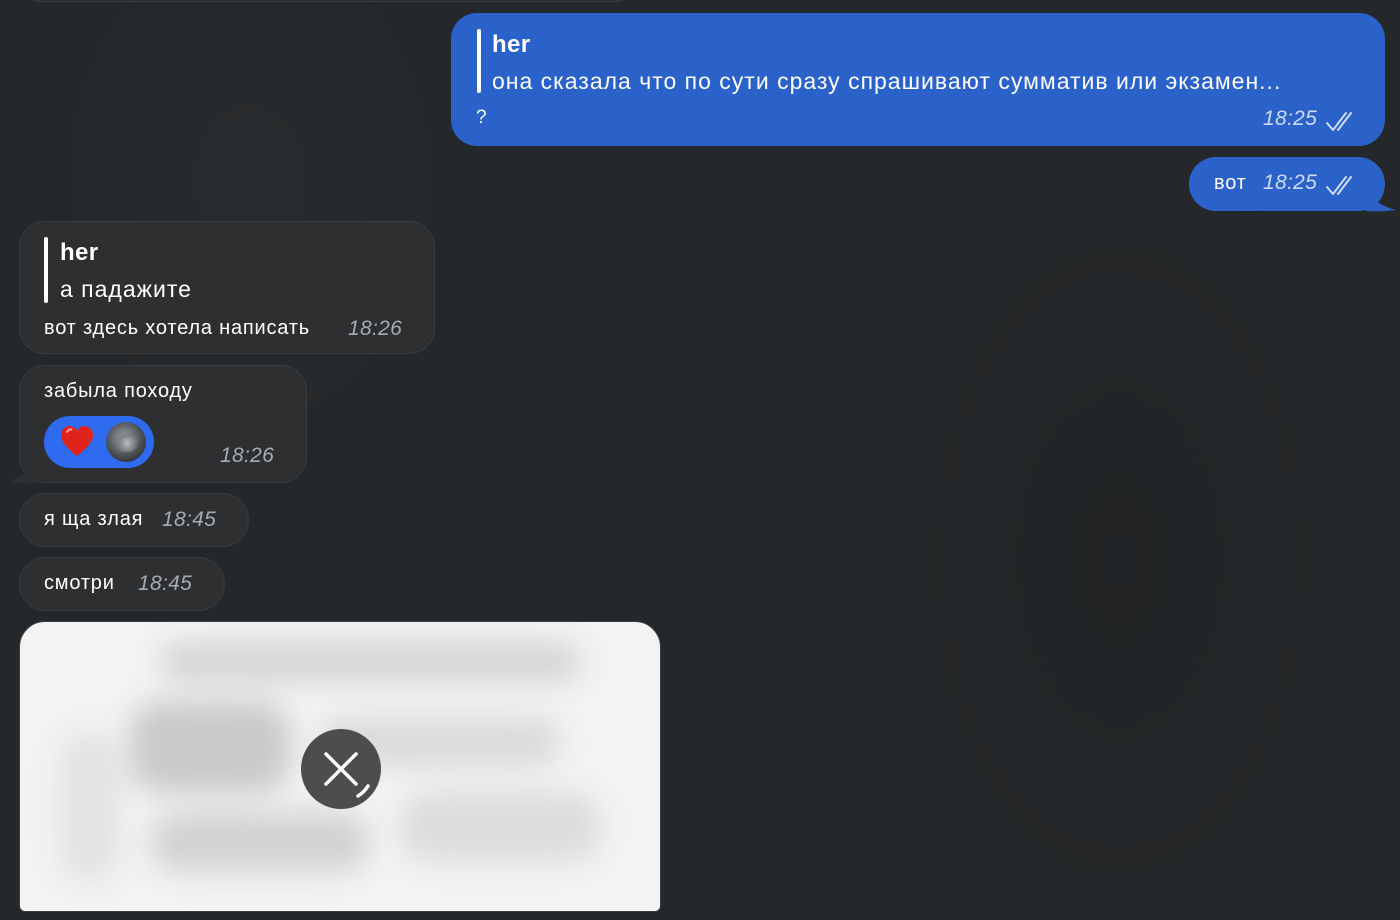 This screenshot has height=920, width=1400. I want to click on message-text: вот здесь хотела написать, so click(177, 328).